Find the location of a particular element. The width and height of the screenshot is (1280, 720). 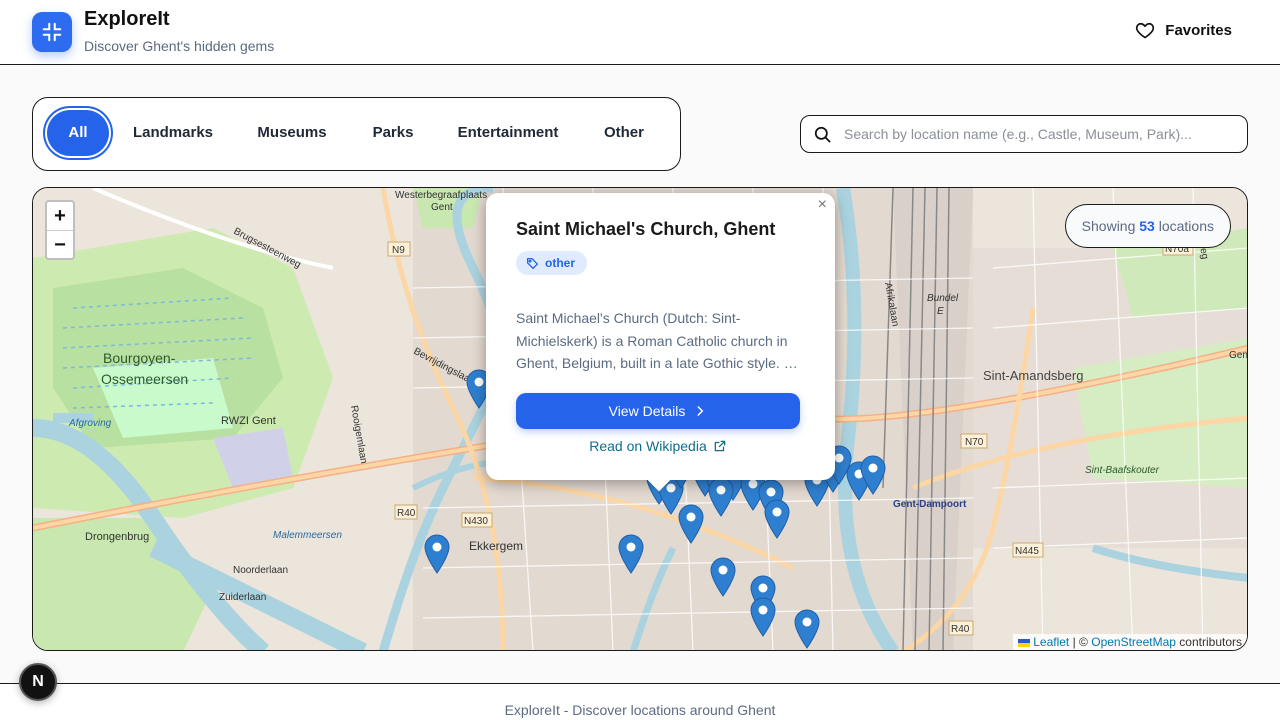

category-tag-label: other is located at coordinates (560, 263).